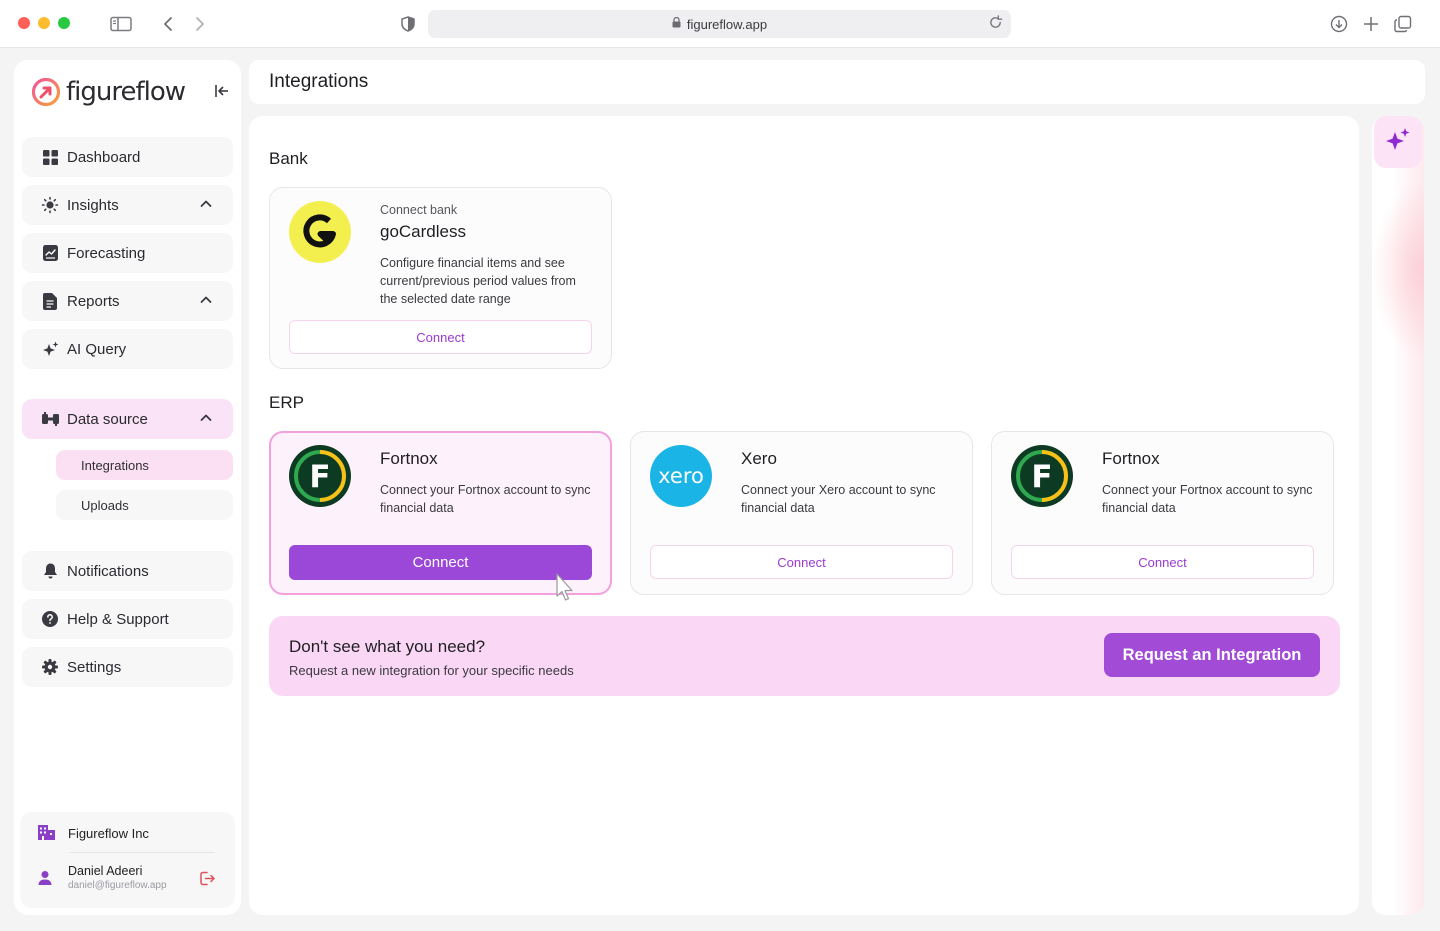 The height and width of the screenshot is (931, 1440). What do you see at coordinates (423, 231) in the screenshot?
I see `card-title: goCardless` at bounding box center [423, 231].